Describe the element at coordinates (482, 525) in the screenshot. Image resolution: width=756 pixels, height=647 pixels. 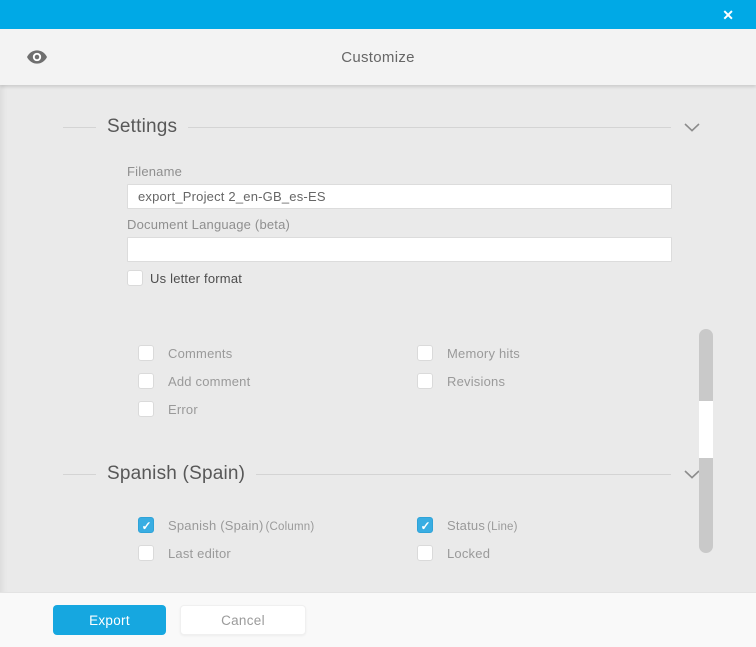
I see `option-label: Status (Line)` at that location.